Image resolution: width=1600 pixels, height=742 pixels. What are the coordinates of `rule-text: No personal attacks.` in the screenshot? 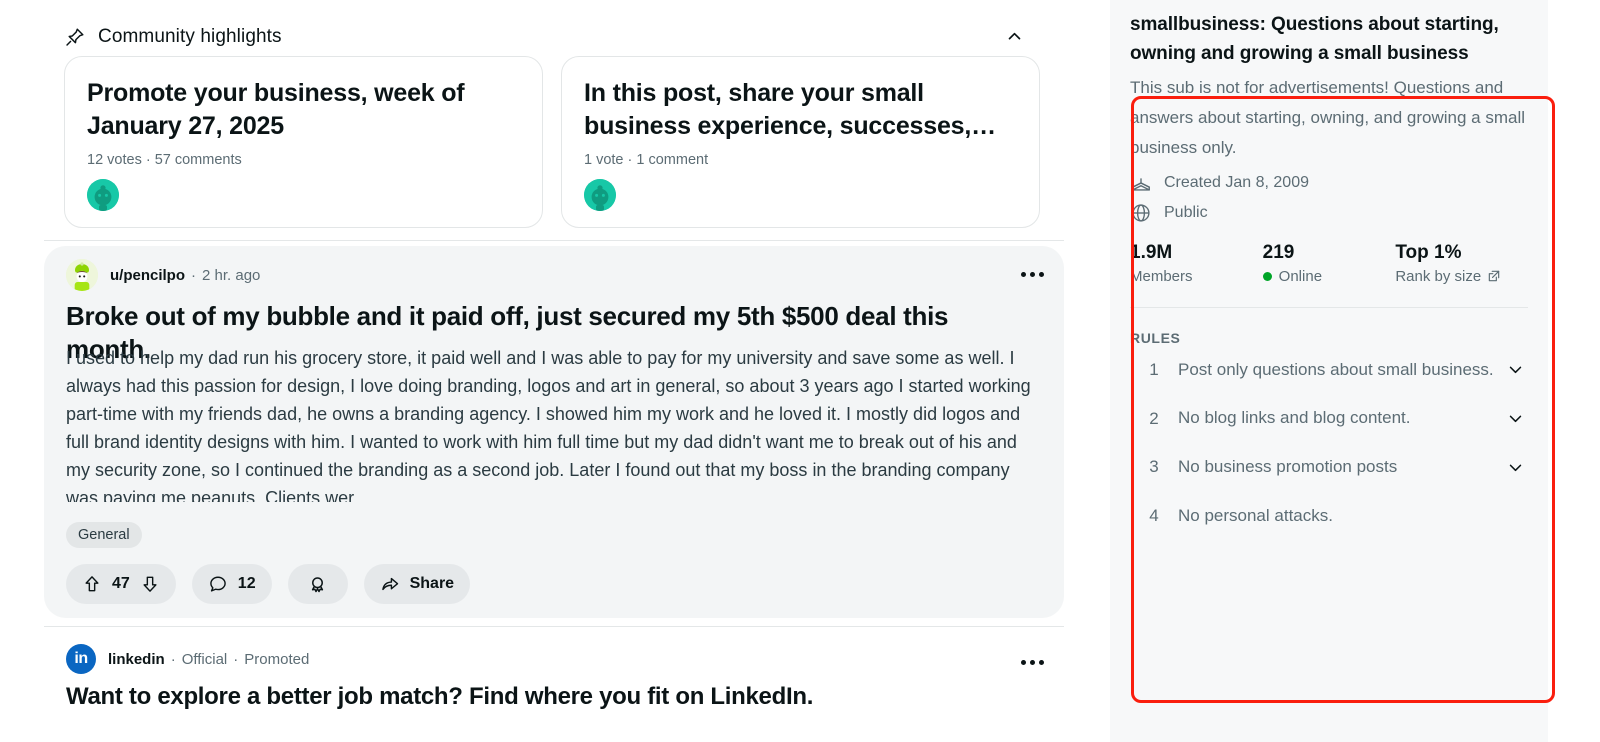 It's located at (1255, 515).